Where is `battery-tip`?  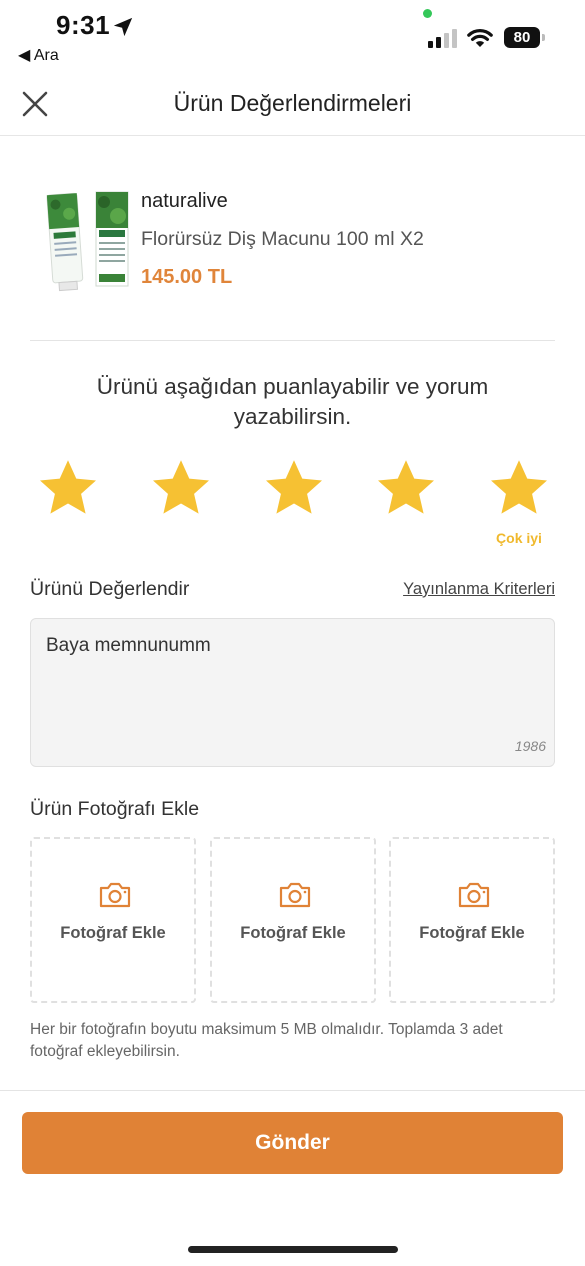 battery-tip is located at coordinates (543, 37).